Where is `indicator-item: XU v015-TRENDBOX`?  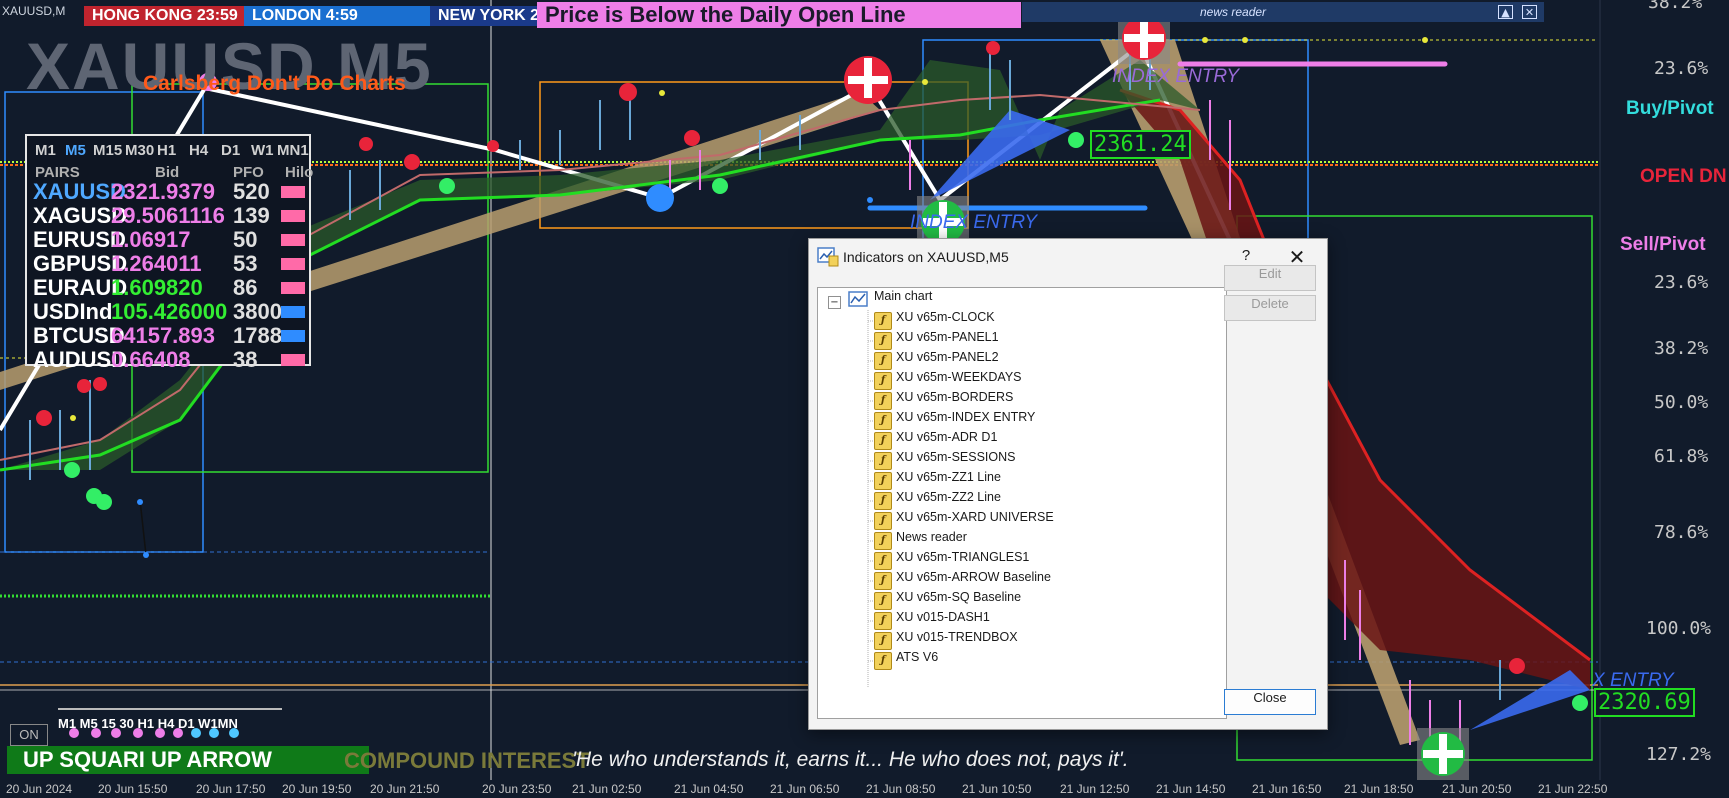
indicator-item: XU v015-TRENDBOX is located at coordinates (957, 640).